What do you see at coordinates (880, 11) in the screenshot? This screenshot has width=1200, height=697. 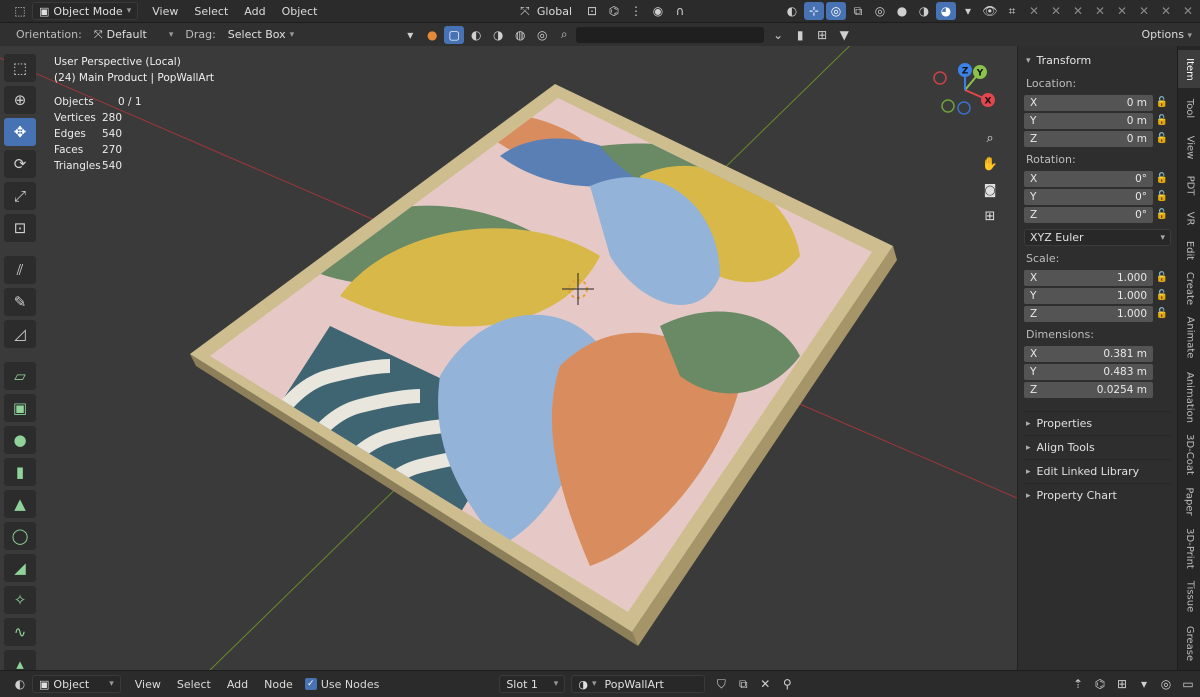 I see `shading-wireframe-icon: ◎` at bounding box center [880, 11].